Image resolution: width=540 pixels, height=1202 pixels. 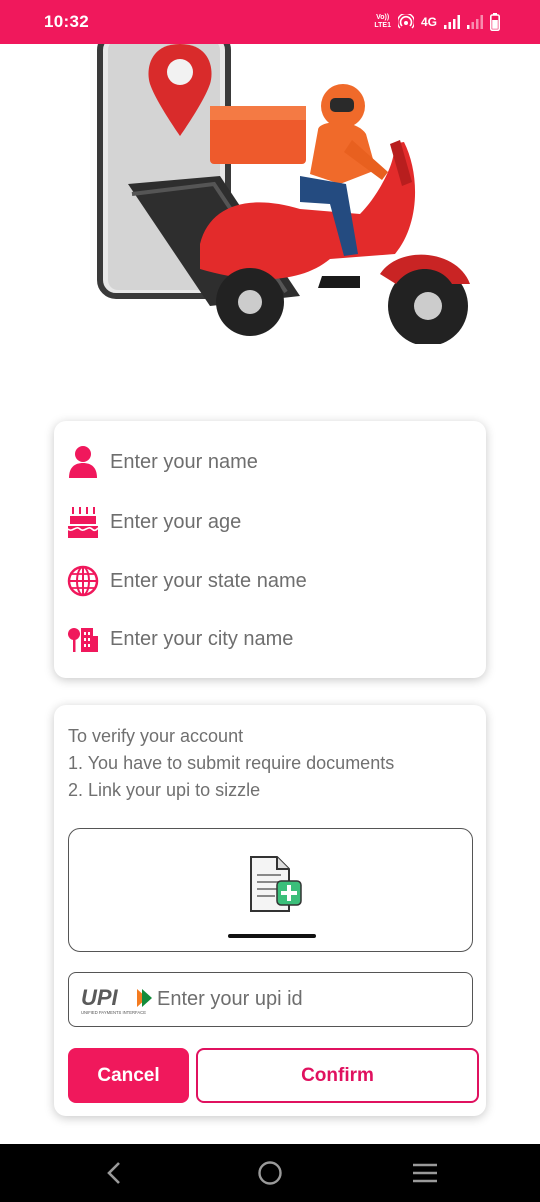 I want to click on status-bar: 10:32 Vo)) LTE1 4G, so click(x=270, y=22).